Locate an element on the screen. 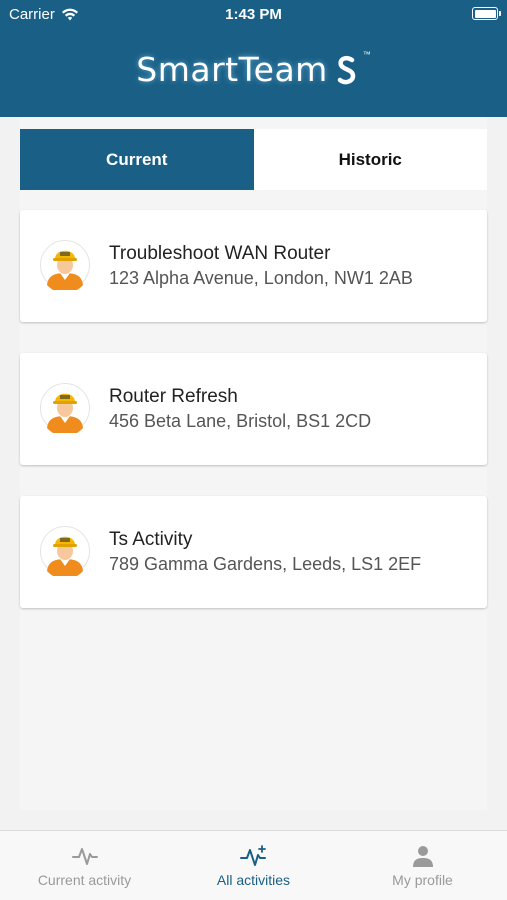 The height and width of the screenshot is (900, 507). activity-address: 456 Beta Lane, Bristol, BS1 2CD is located at coordinates (240, 421).